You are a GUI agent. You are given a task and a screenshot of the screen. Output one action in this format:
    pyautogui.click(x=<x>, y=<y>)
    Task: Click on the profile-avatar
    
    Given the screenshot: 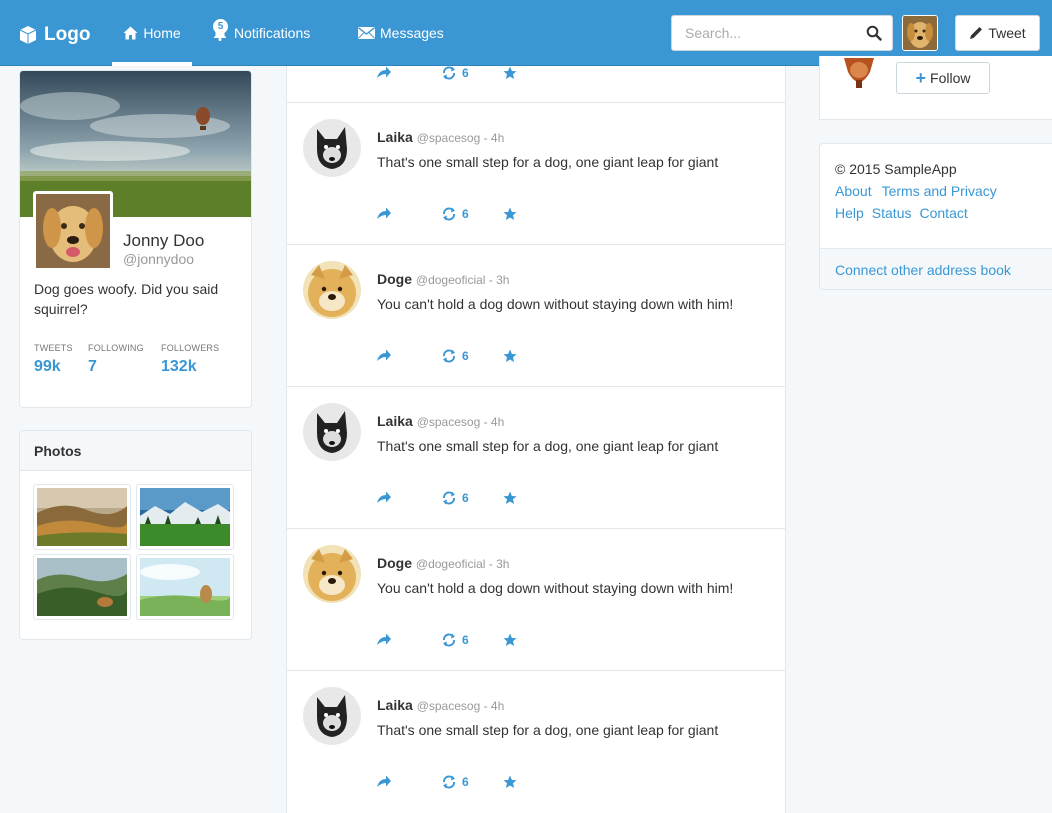 What is the action you would take?
    pyautogui.click(x=73, y=231)
    